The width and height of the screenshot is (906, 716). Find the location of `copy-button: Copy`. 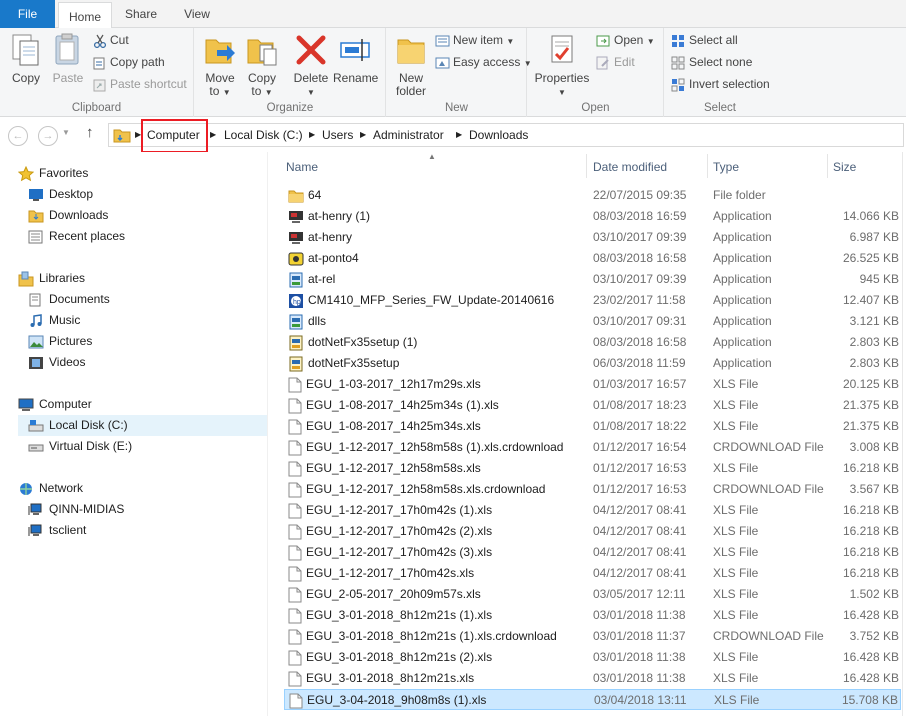

copy-button: Copy is located at coordinates (26, 58).